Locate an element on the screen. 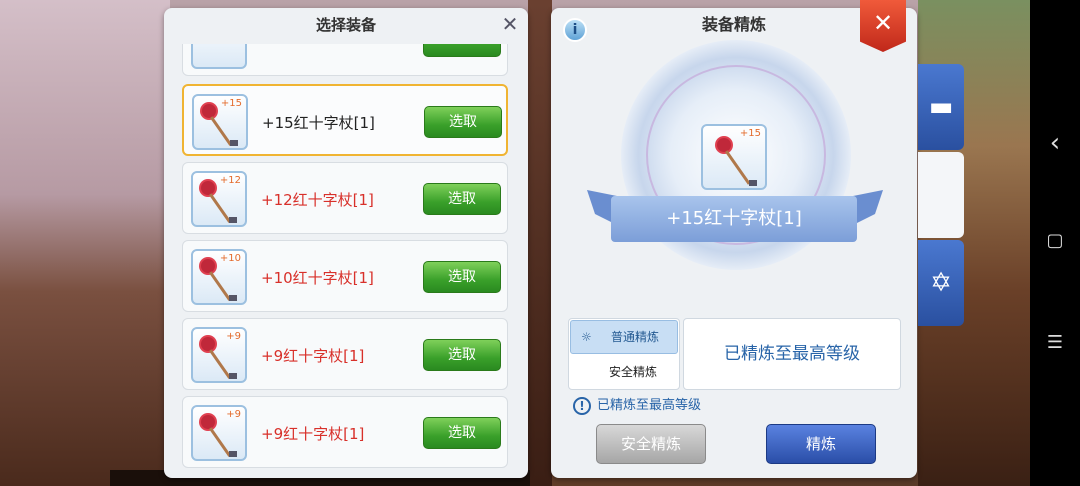 This screenshot has height=486, width=1080. item-name: +12红十字杖[1] is located at coordinates (317, 200).